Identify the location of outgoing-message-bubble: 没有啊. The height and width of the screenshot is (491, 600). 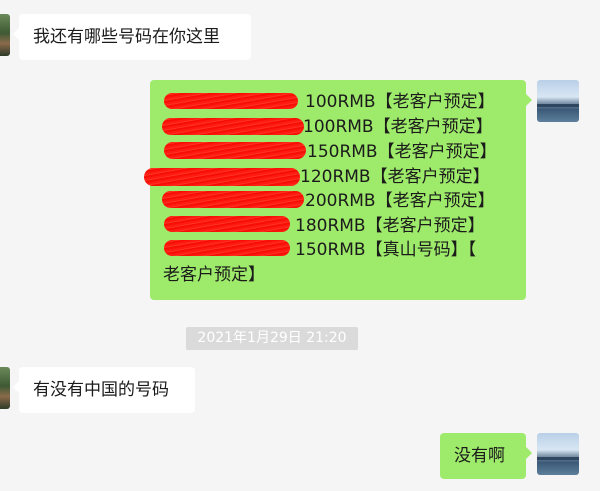
(486, 456).